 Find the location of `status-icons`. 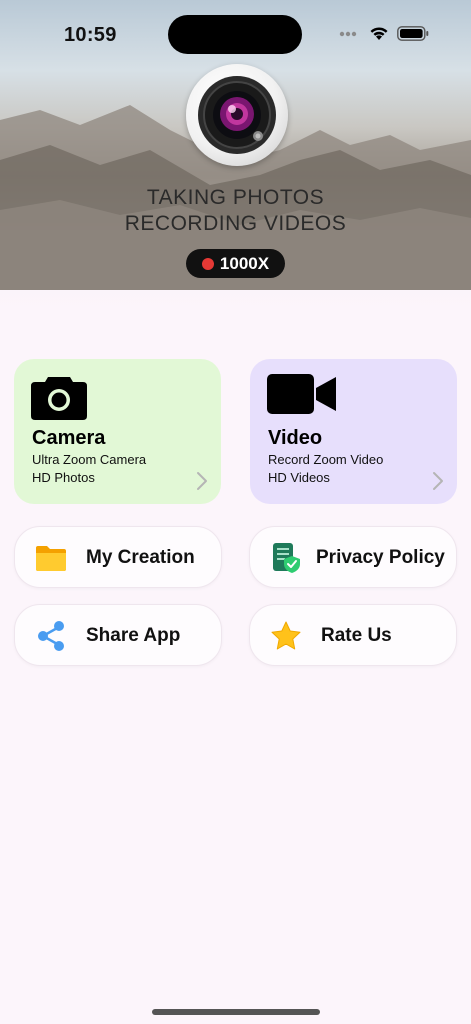

status-icons is located at coordinates (384, 33).